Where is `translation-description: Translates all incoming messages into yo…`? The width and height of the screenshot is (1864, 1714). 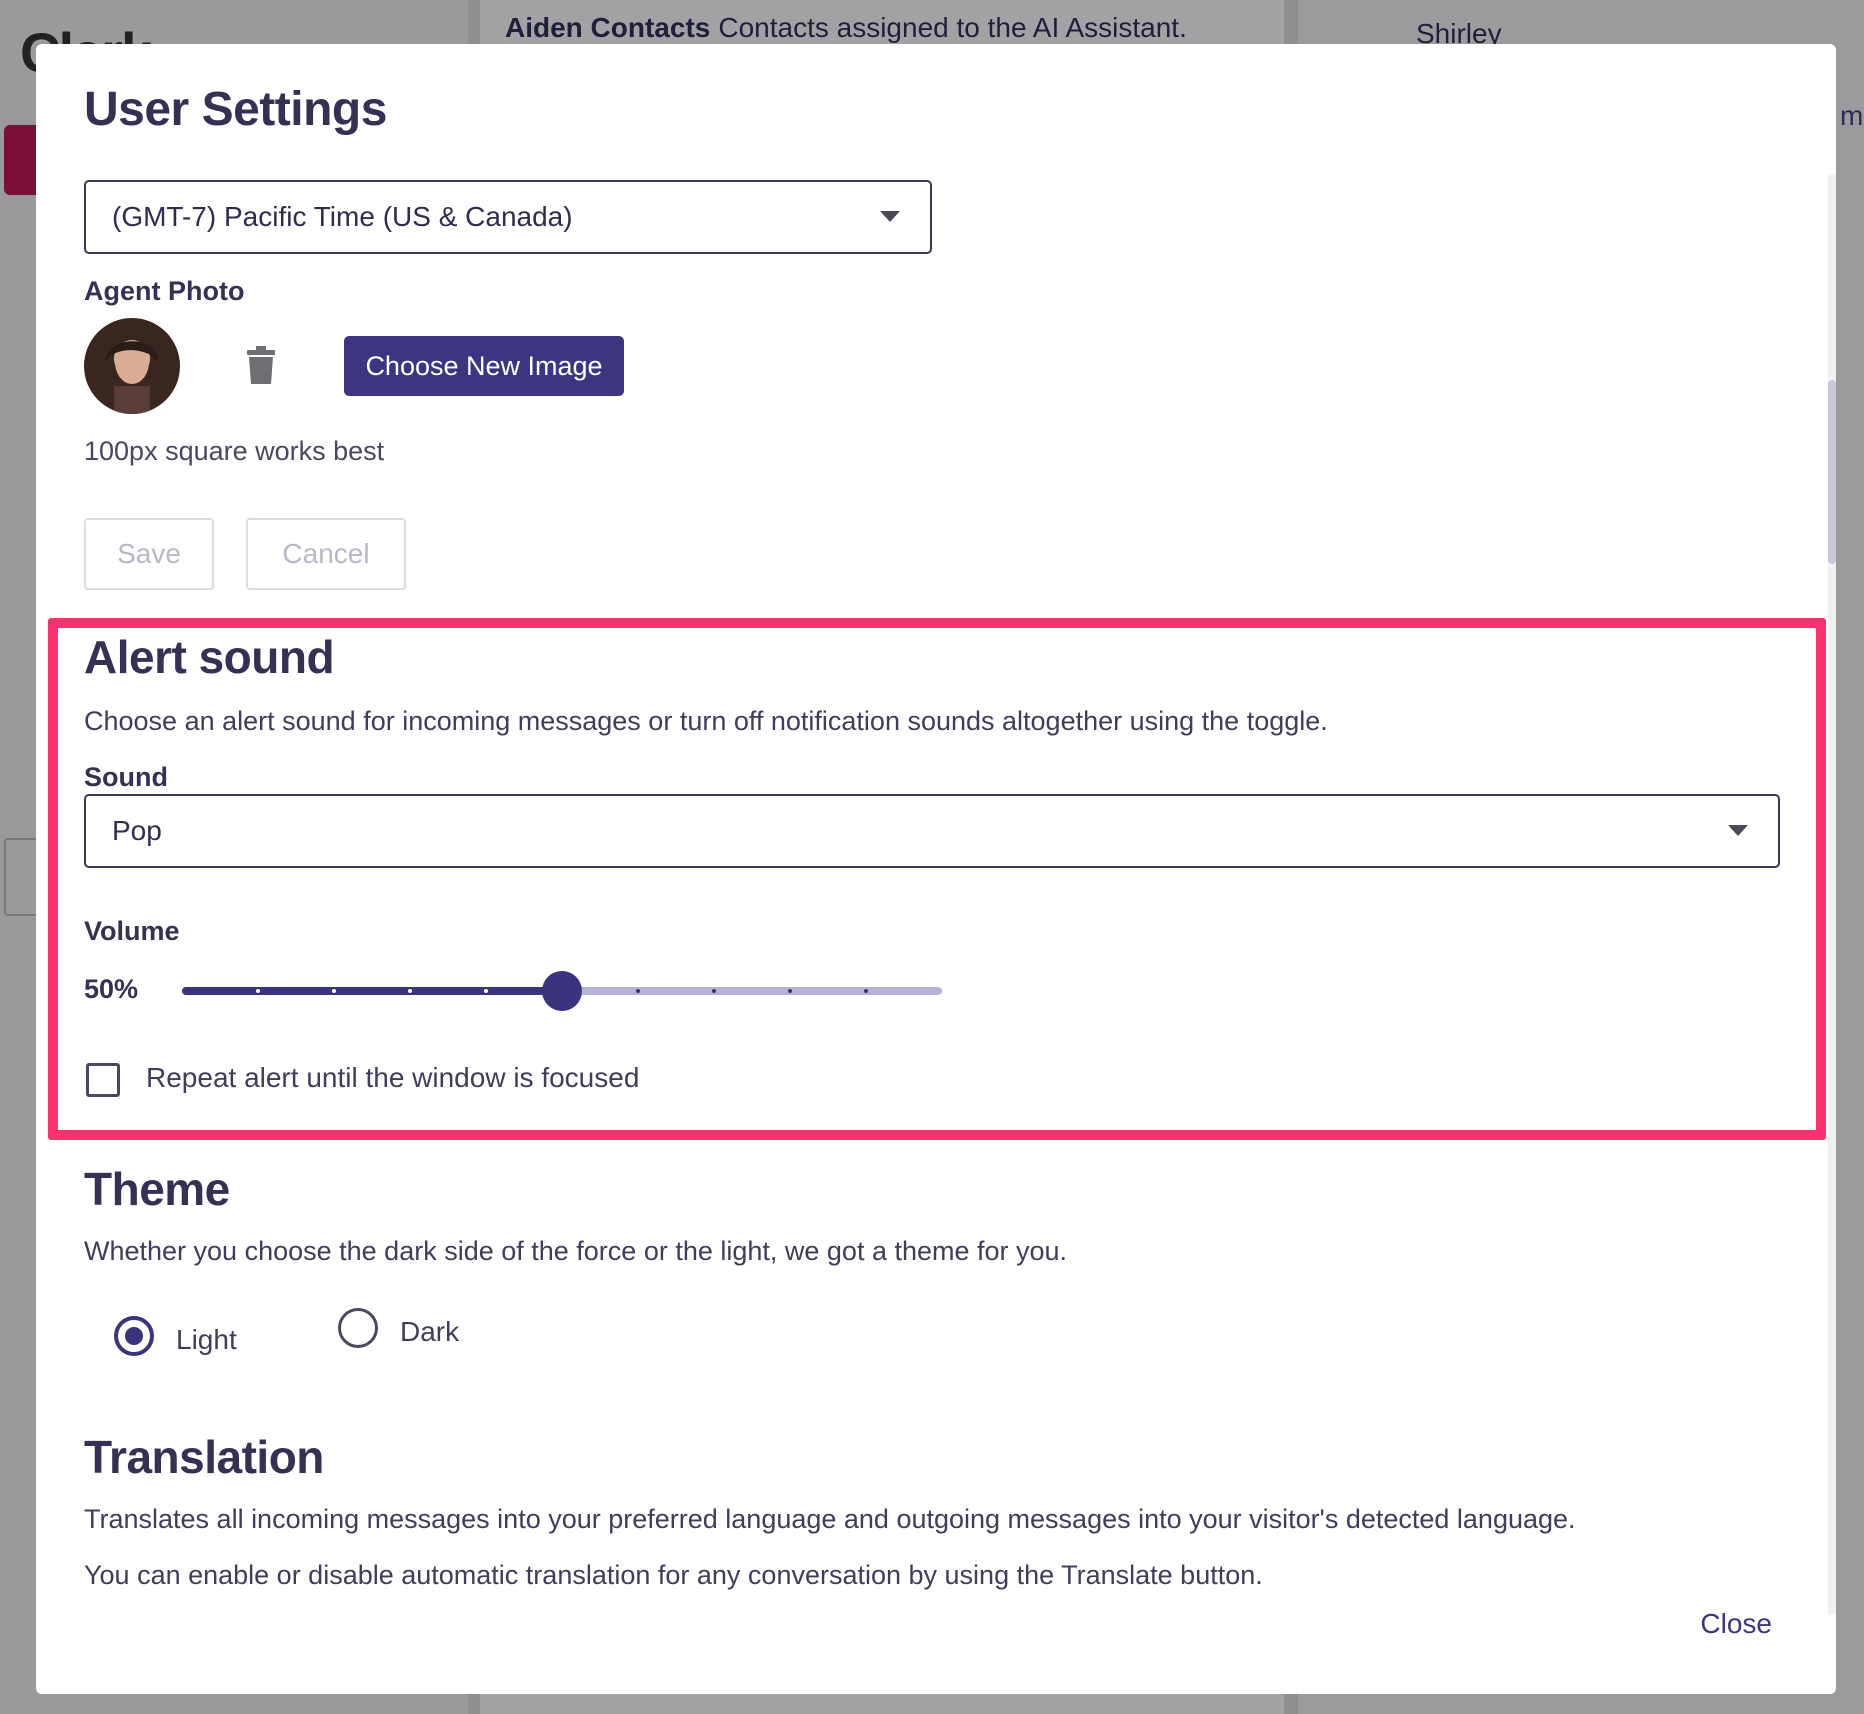
translation-description: Translates all incoming messages into yo… is located at coordinates (830, 1519).